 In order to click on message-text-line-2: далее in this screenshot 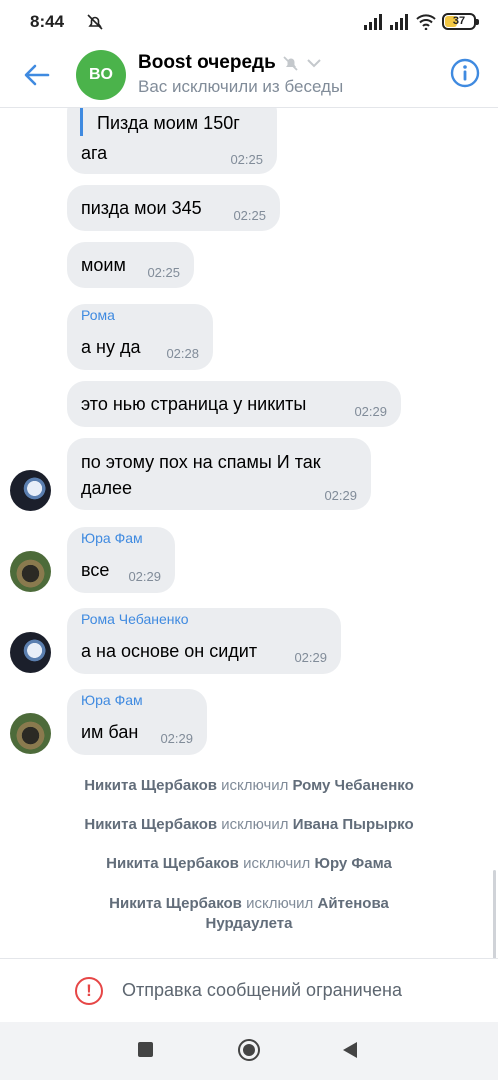, I will do `click(107, 488)`.